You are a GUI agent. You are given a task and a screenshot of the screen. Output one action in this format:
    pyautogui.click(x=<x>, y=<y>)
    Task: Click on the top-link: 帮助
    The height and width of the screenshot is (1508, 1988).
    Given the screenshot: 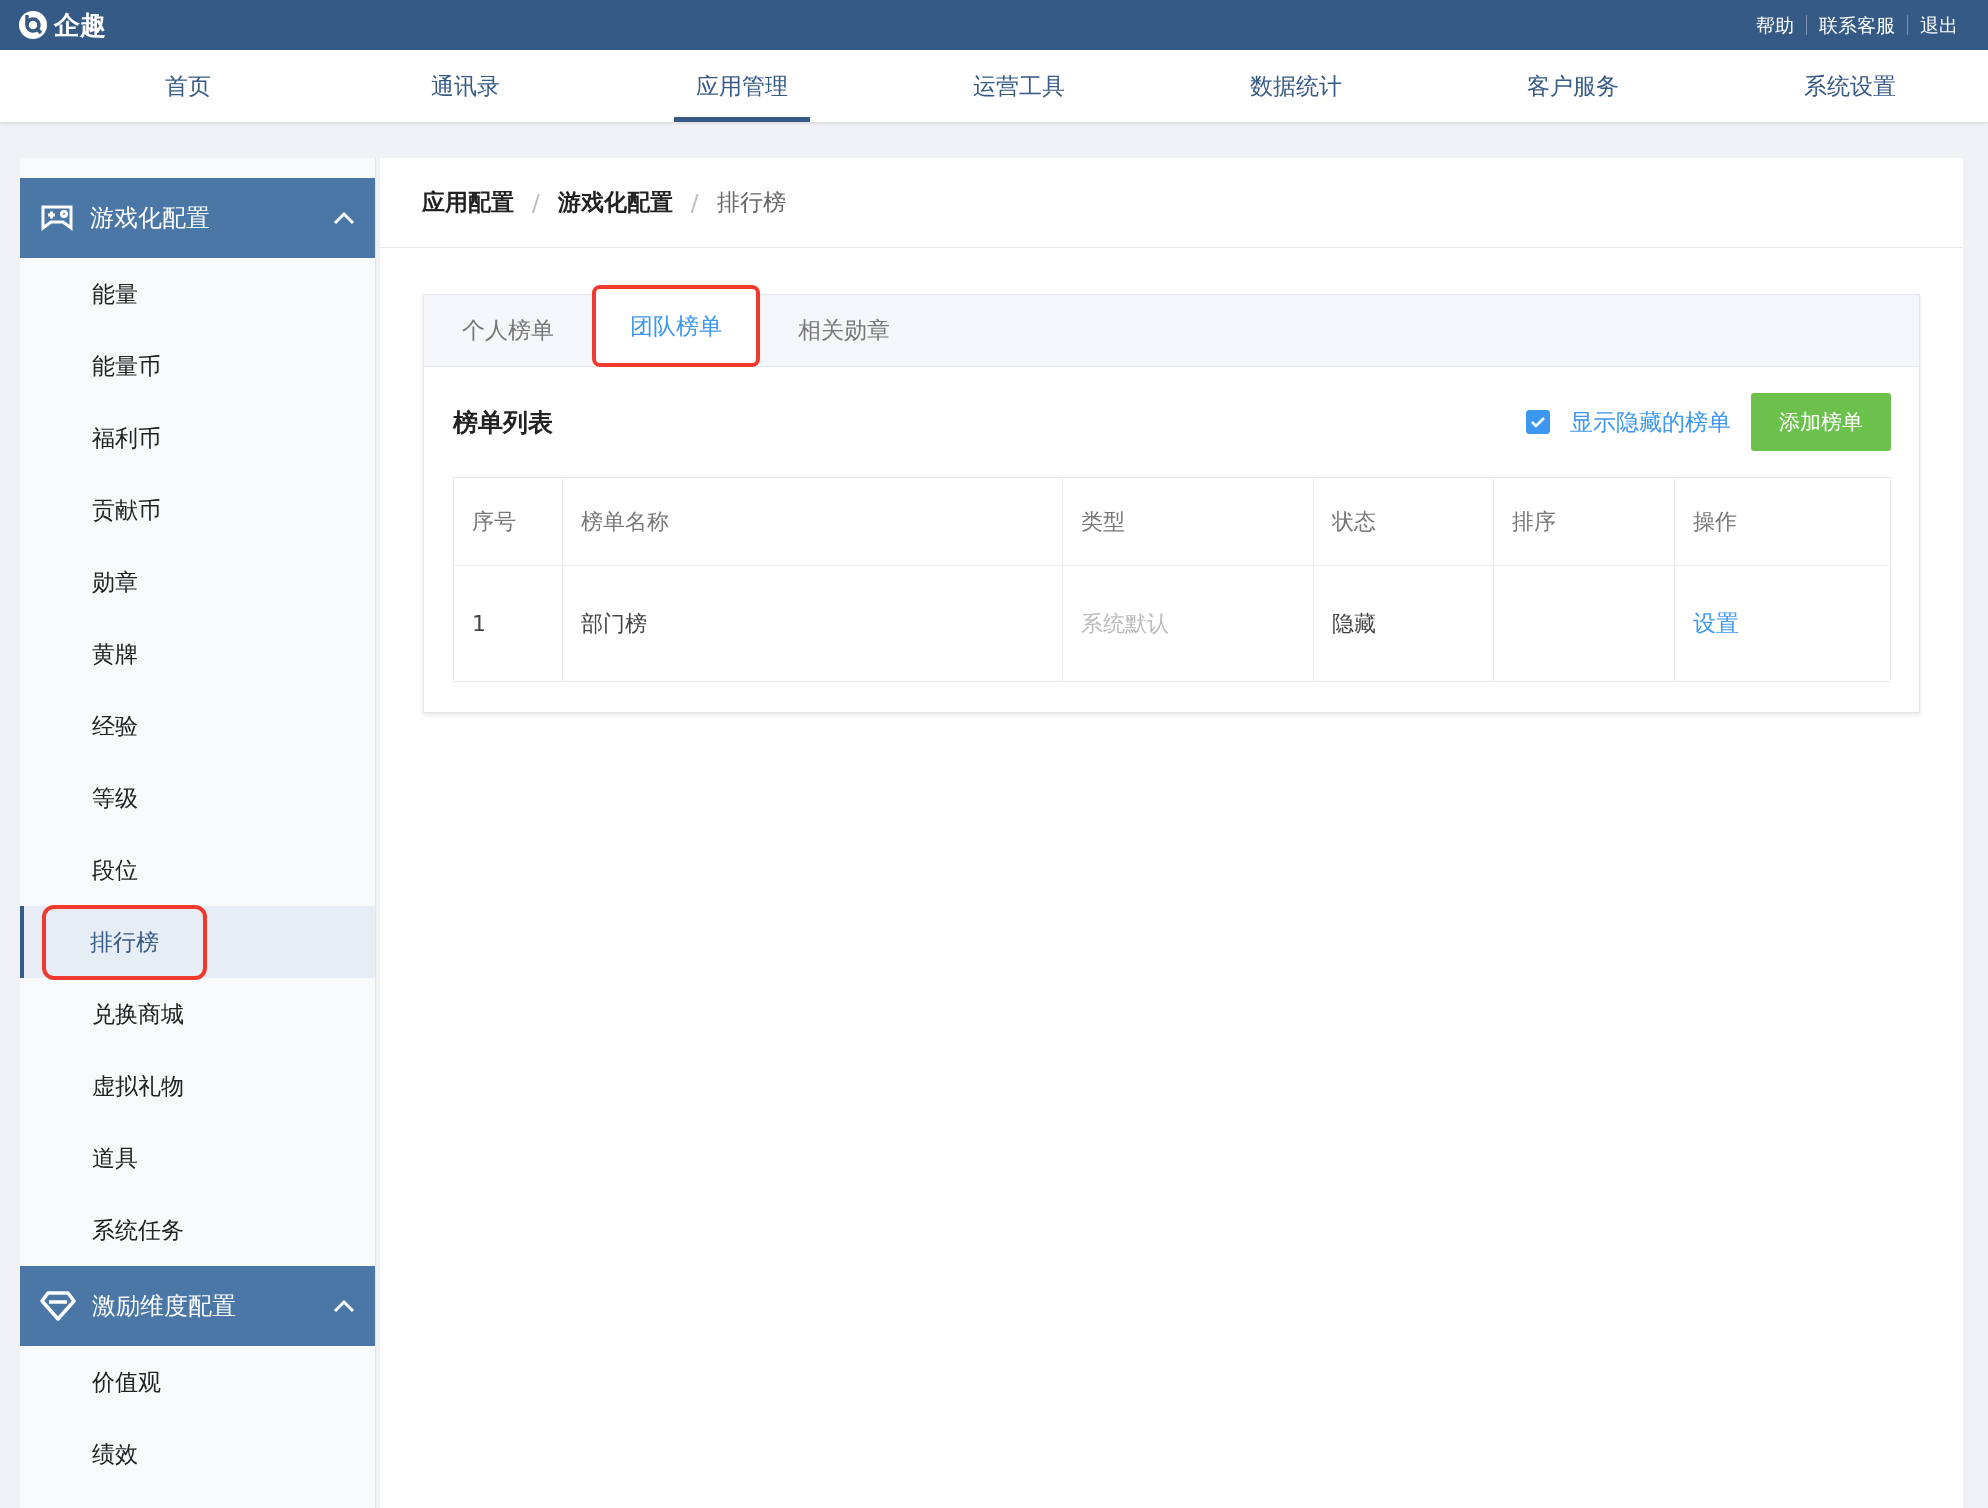 What is the action you would take?
    pyautogui.click(x=1775, y=25)
    